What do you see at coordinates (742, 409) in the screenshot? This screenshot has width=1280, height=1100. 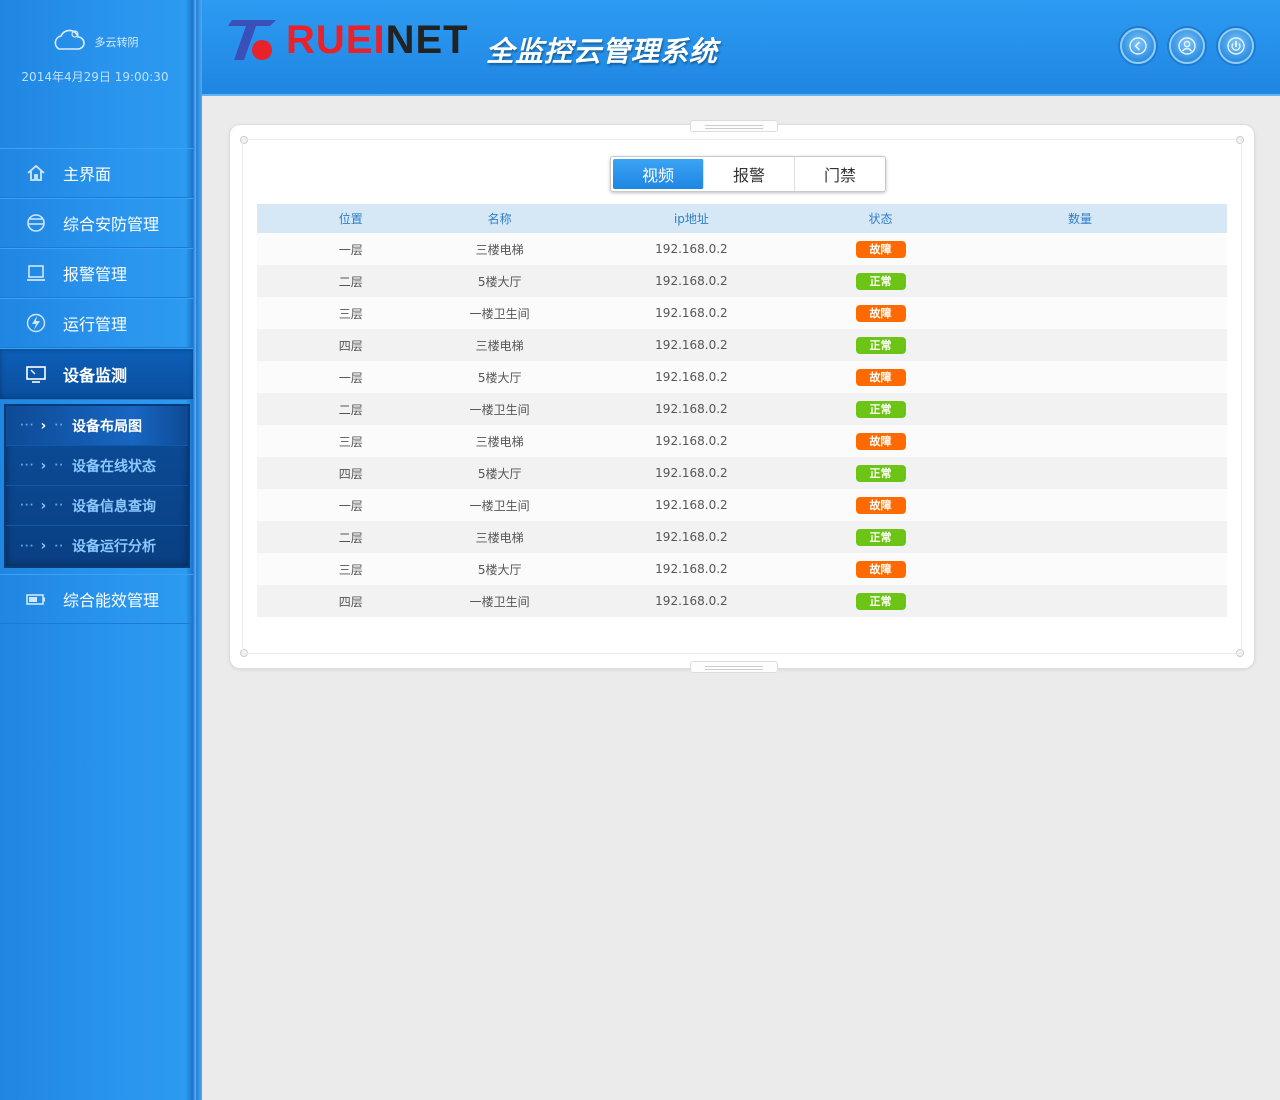 I see `table-row: 二层 一楼卫生间 192.168.0.2 正常` at bounding box center [742, 409].